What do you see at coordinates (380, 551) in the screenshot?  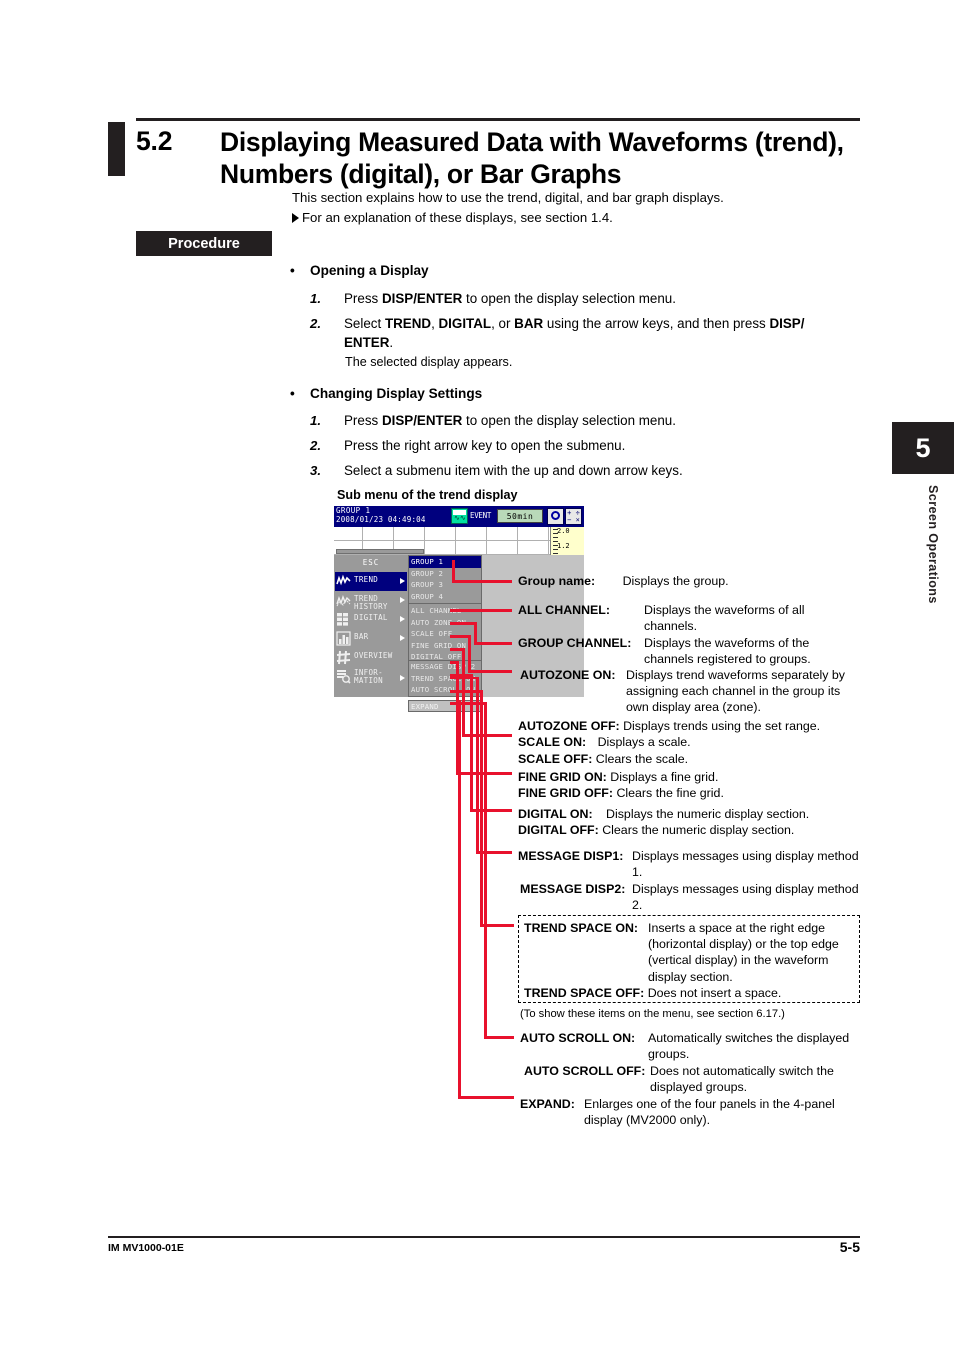 I see `lcd-progress-bar` at bounding box center [380, 551].